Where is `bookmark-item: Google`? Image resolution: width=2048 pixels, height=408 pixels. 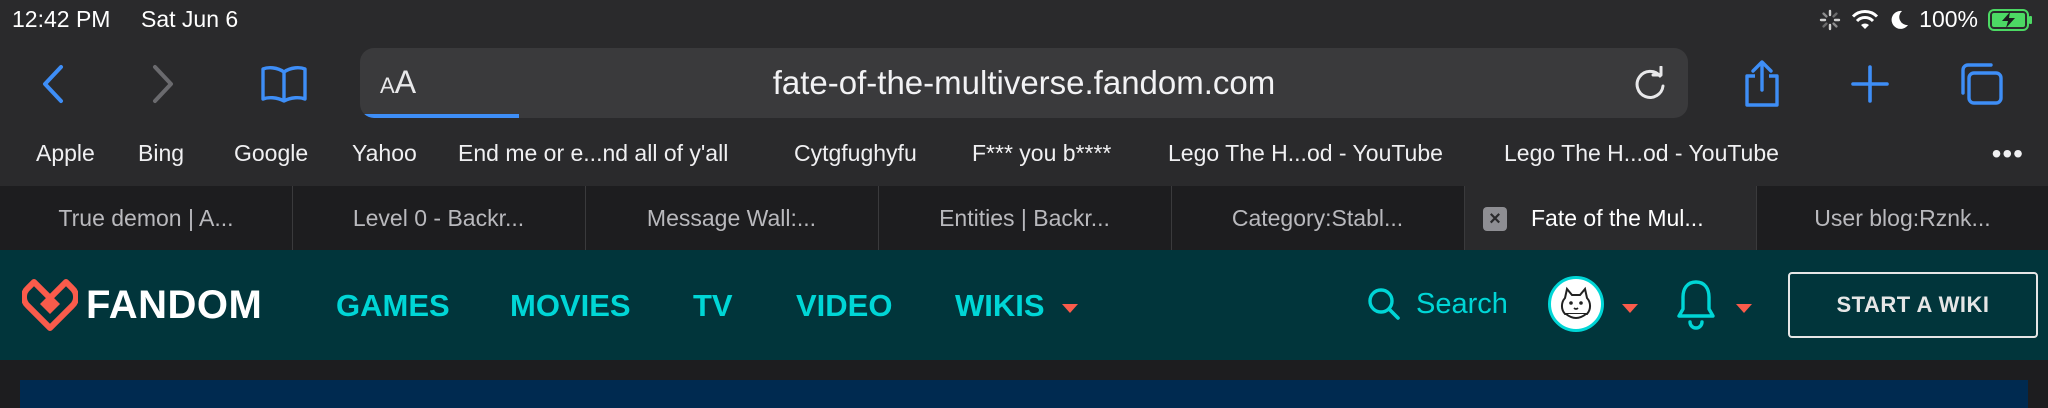
bookmark-item: Google is located at coordinates (271, 153).